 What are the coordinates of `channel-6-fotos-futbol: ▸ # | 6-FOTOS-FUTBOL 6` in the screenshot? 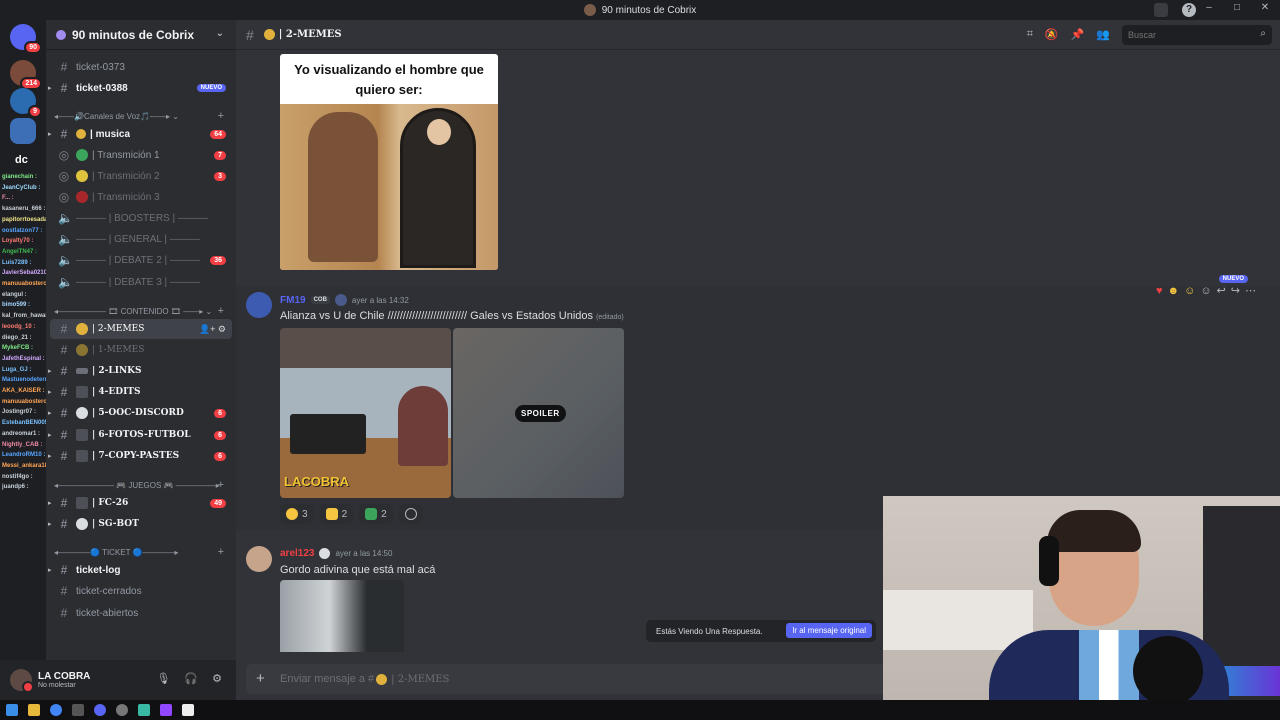 It's located at (140, 435).